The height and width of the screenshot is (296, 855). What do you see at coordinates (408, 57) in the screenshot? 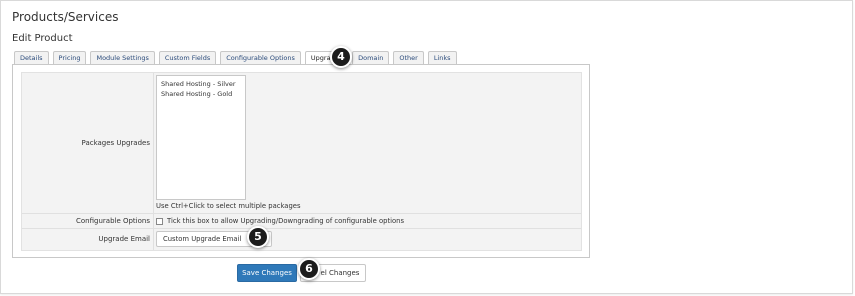
I see `tab-other: Other` at bounding box center [408, 57].